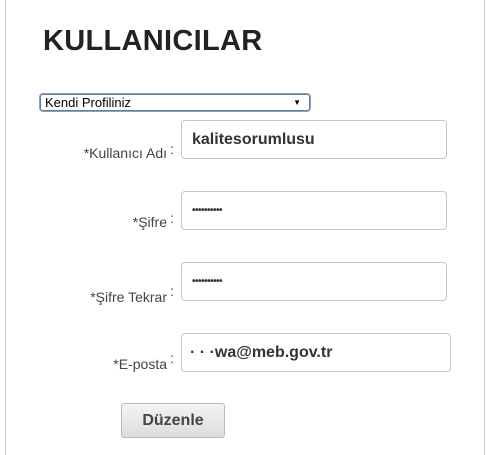 Image resolution: width=493 pixels, height=455 pixels. I want to click on username-label: *Kullanıcı Adı, so click(125, 153).